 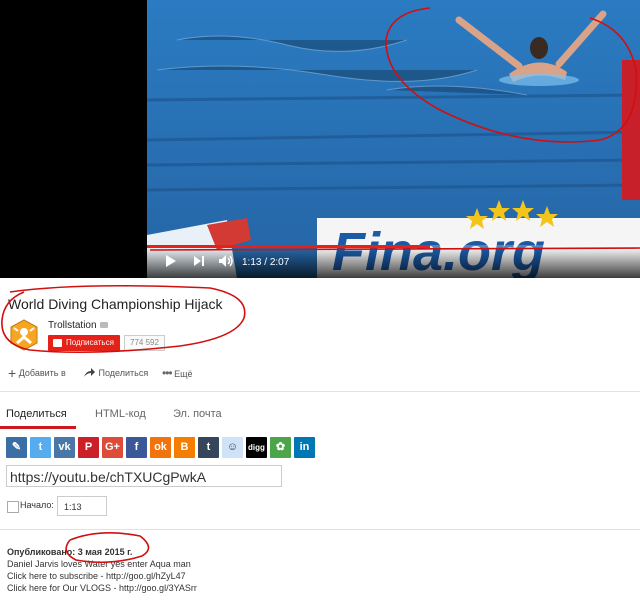 What do you see at coordinates (171, 263) in the screenshot?
I see `play-icon` at bounding box center [171, 263].